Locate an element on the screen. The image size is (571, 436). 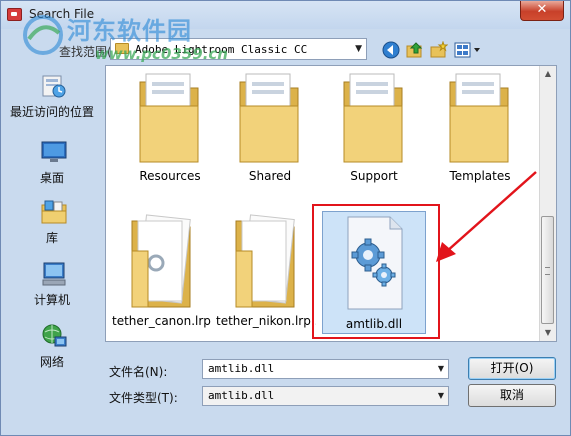
up-folder-button is located at coordinates (415, 50).